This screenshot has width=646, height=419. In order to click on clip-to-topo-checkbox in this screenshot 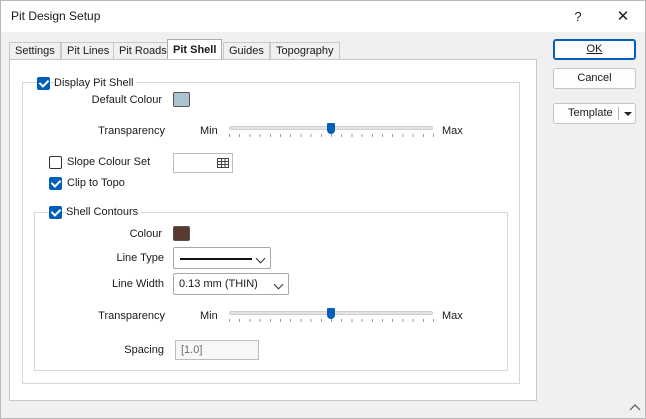, I will do `click(55, 183)`.